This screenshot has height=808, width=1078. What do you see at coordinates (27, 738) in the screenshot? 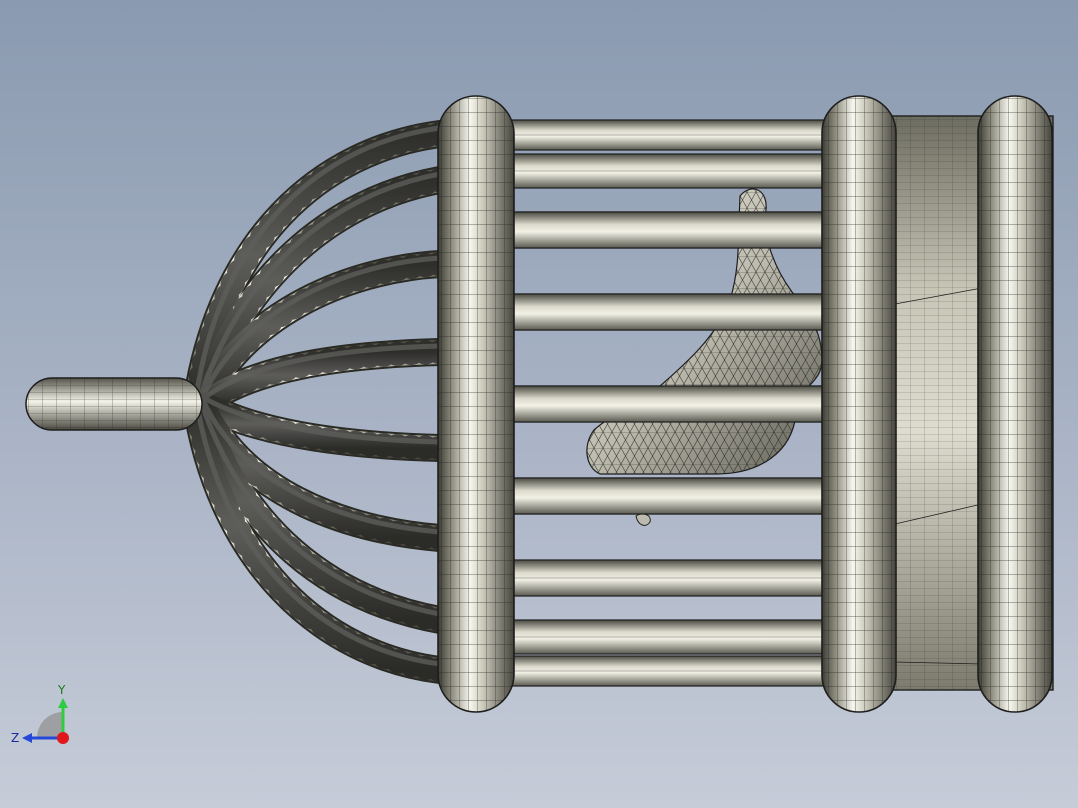
I see `z-axis-arrow-icon` at bounding box center [27, 738].